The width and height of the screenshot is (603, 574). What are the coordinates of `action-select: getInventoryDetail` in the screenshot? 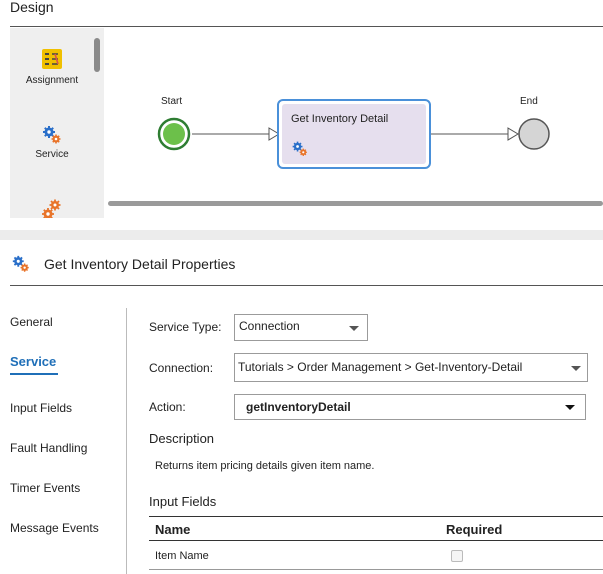 It's located at (410, 407).